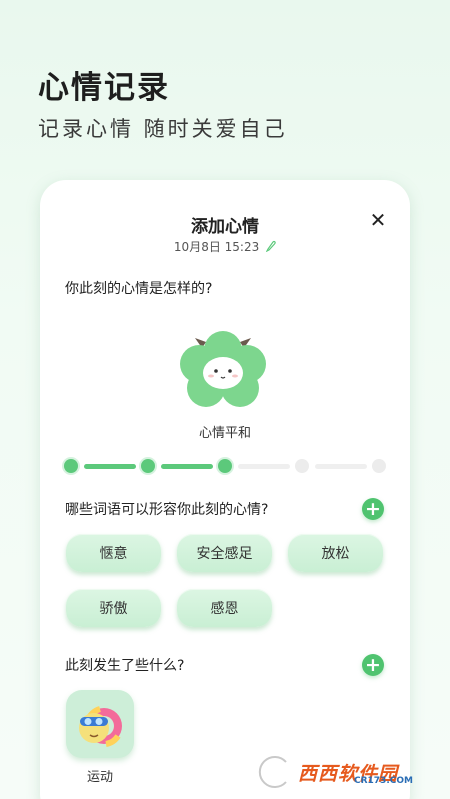  I want to click on word-tag-chip: 安全感足, so click(224, 553).